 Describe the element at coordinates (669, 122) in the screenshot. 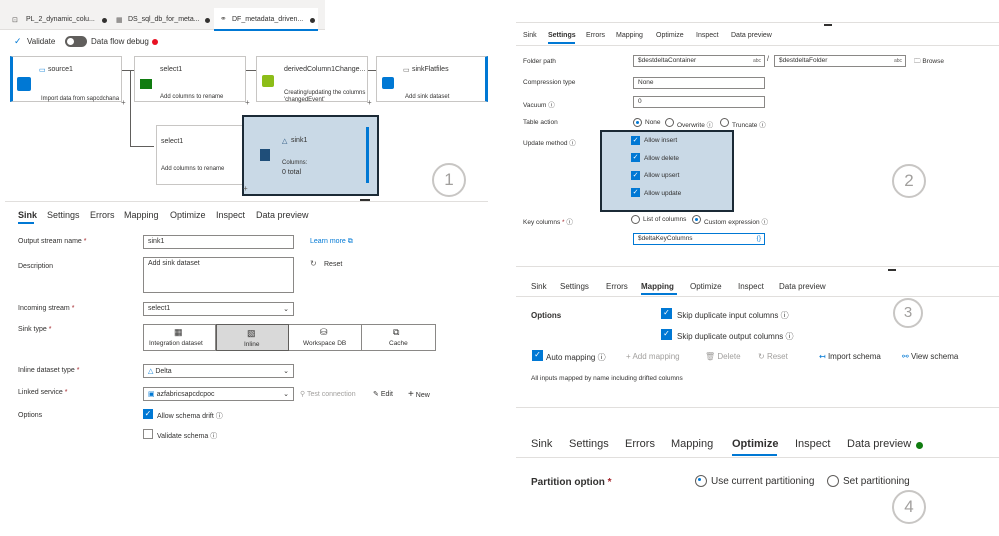

I see `table-action-overwrite-radio` at that location.